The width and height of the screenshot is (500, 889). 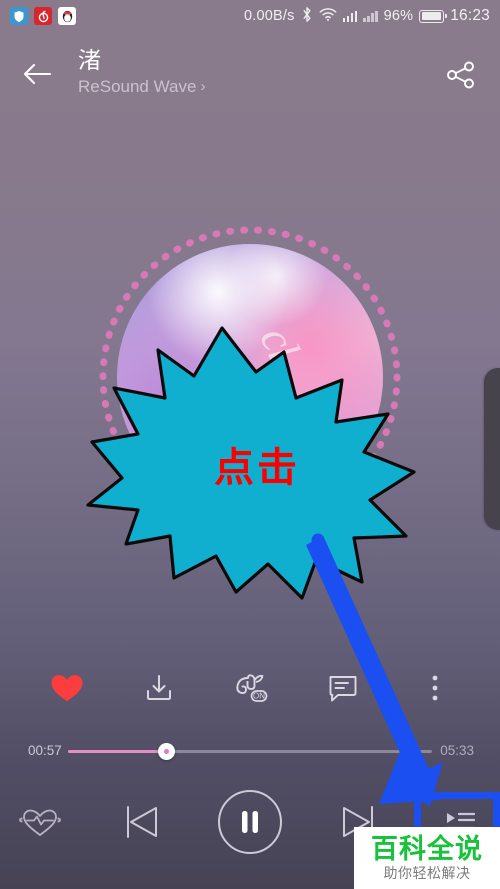 I want to click on artist-row: ReSound Wave ›, so click(x=141, y=87).